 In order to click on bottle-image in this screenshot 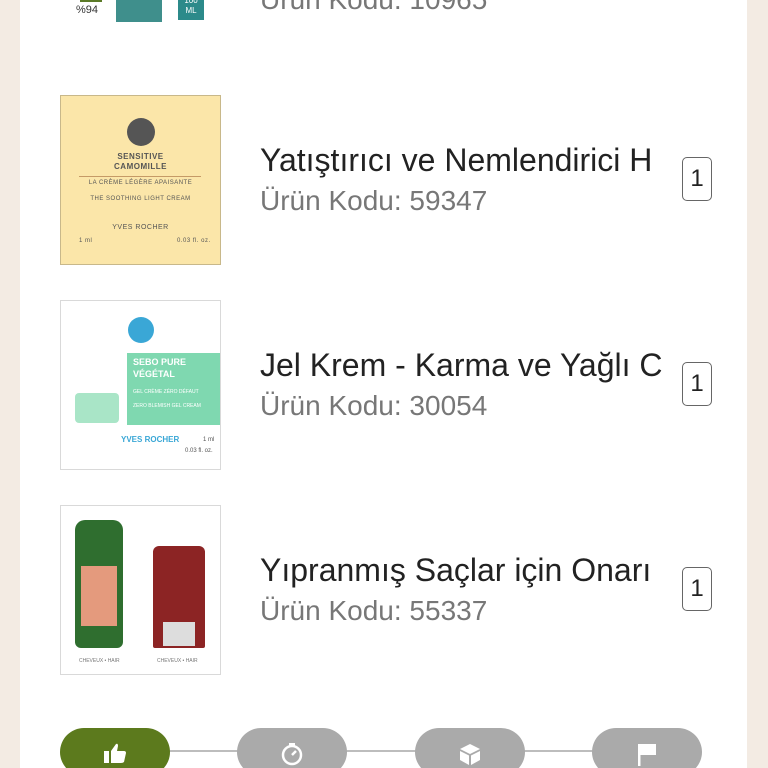, I will do `click(139, 11)`.